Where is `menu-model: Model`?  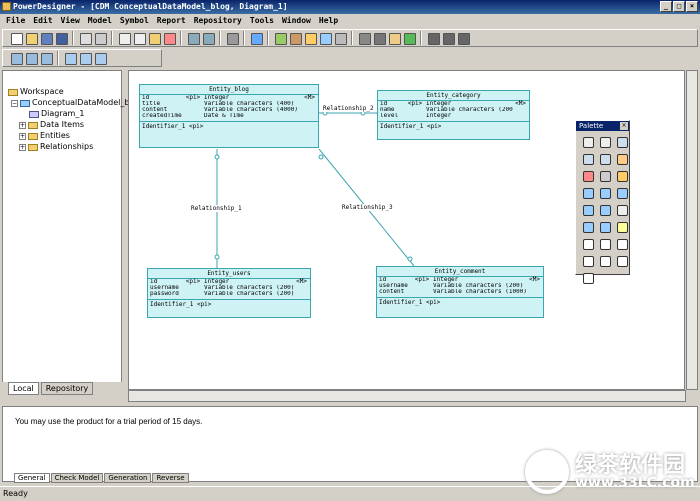
menu-model: Model is located at coordinates (100, 21).